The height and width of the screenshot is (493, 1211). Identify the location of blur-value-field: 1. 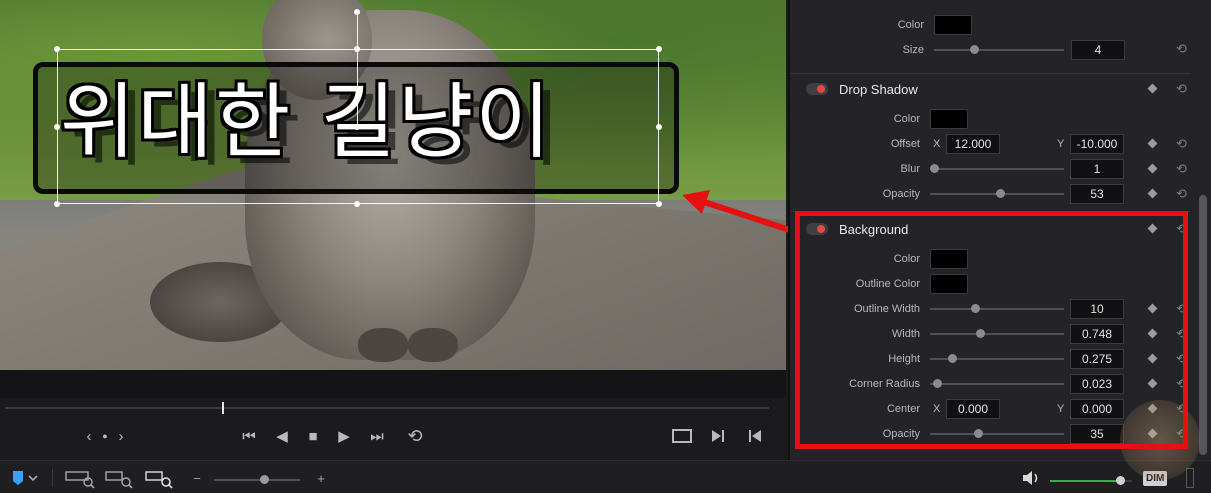
(1097, 169).